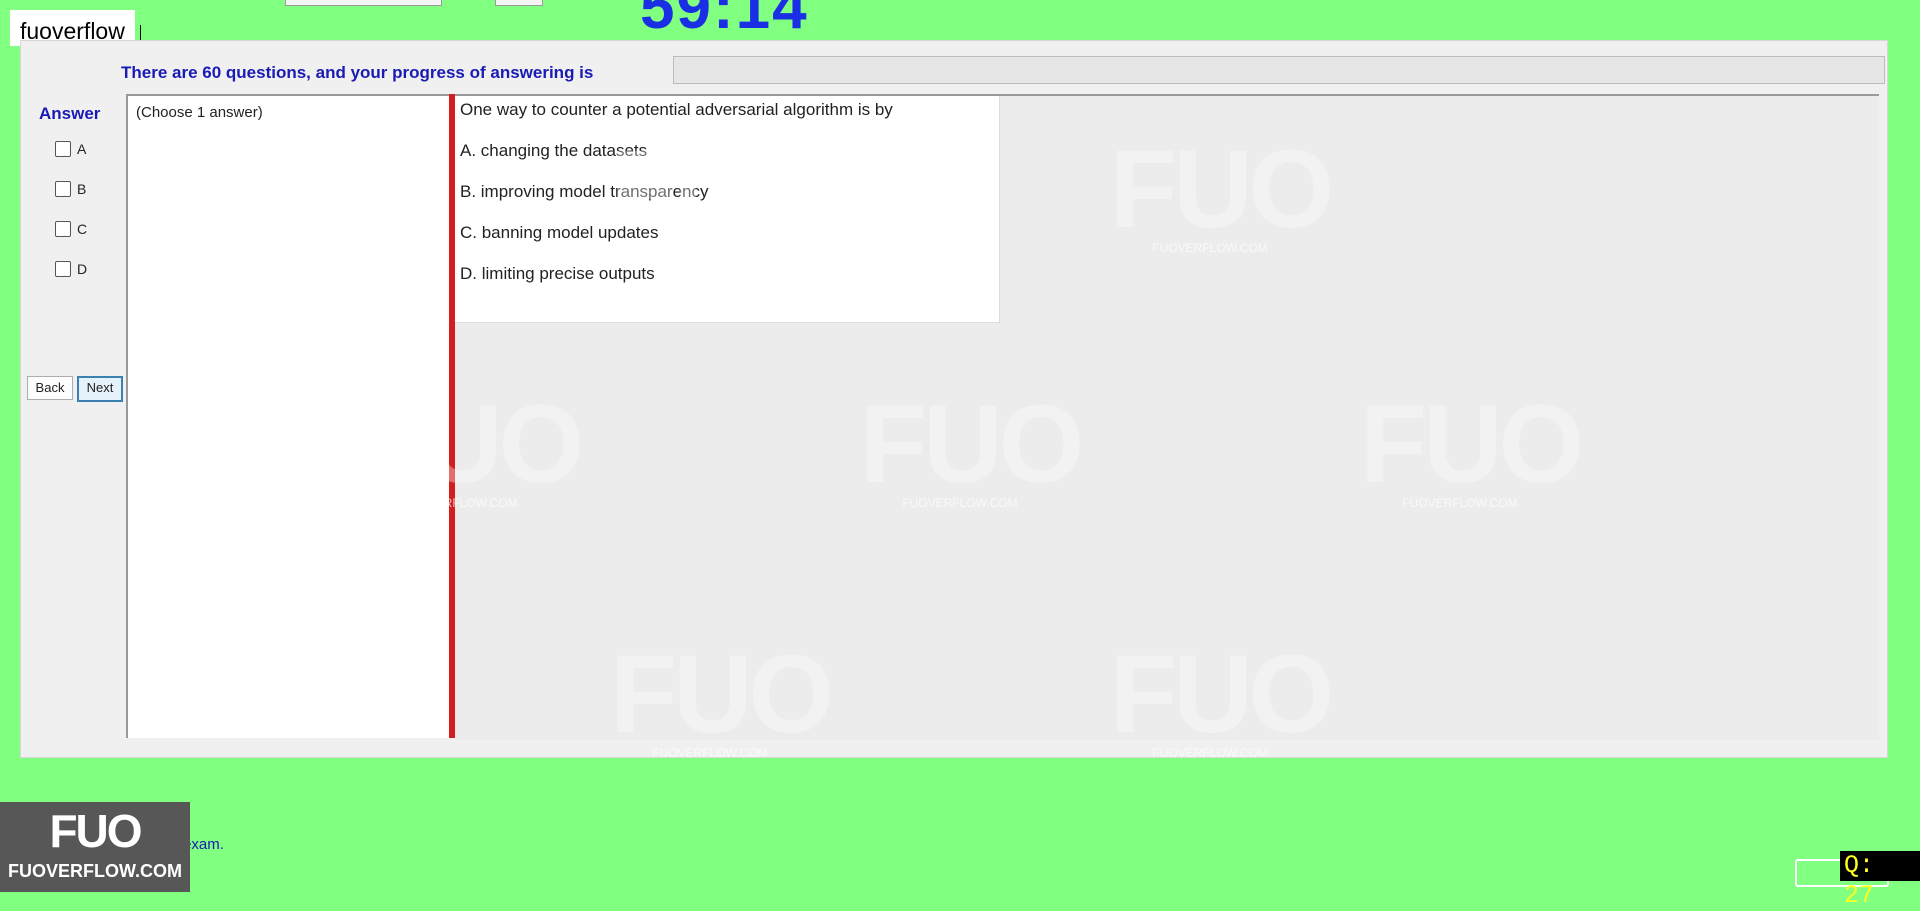 Image resolution: width=1920 pixels, height=911 pixels. I want to click on question-counter: Q: 27, so click(1880, 880).